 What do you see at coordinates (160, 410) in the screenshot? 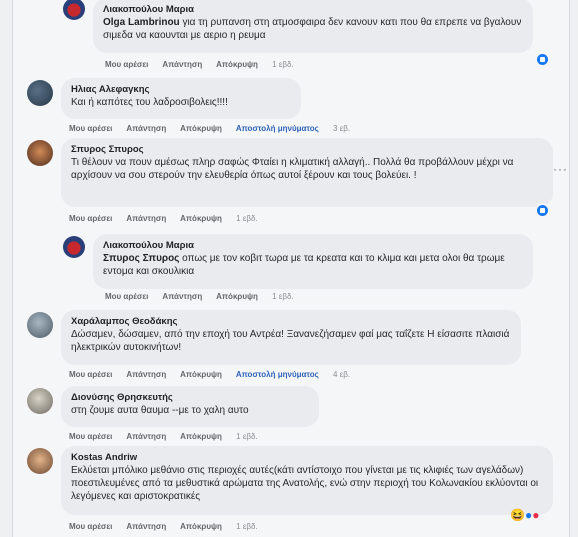
I see `comment-text: στη ζουμε αυτα θαυμα --με το χαλη αυτο` at bounding box center [160, 410].